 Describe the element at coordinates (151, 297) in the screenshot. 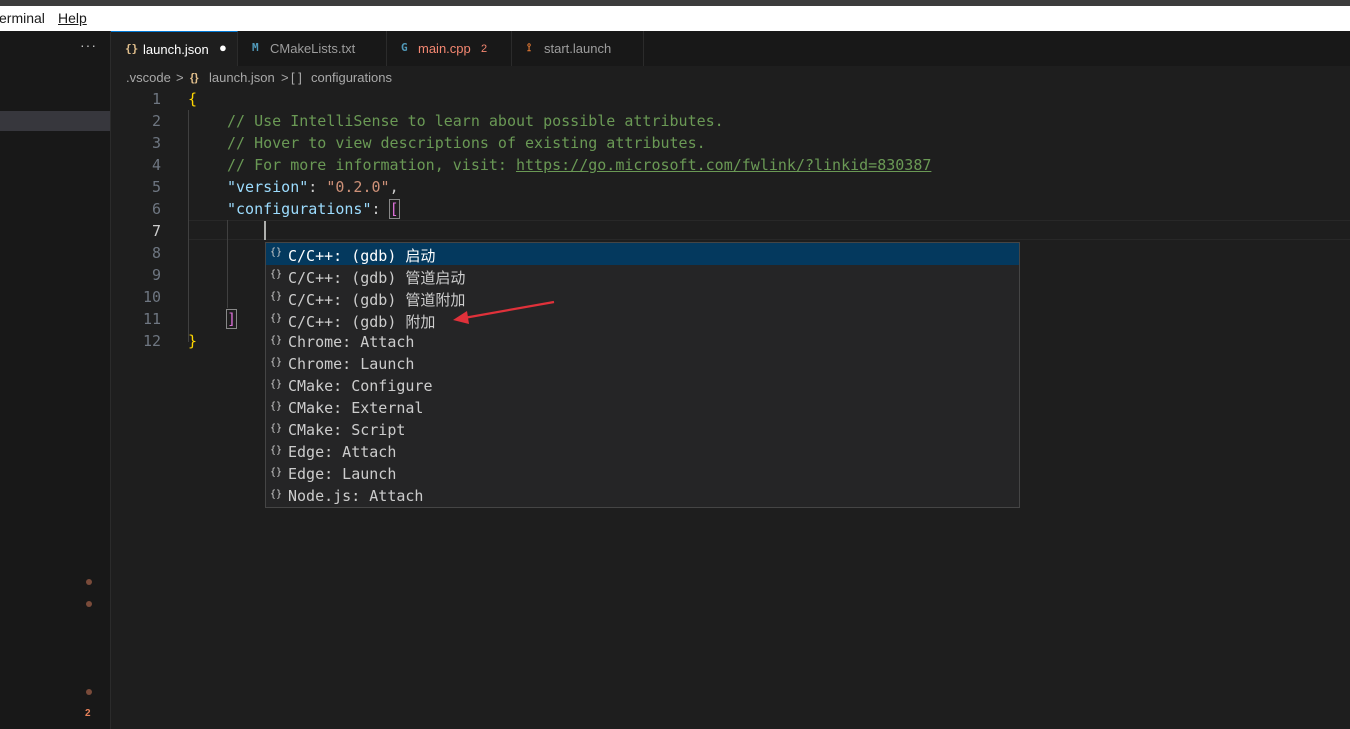

I see `line-number: 10` at that location.